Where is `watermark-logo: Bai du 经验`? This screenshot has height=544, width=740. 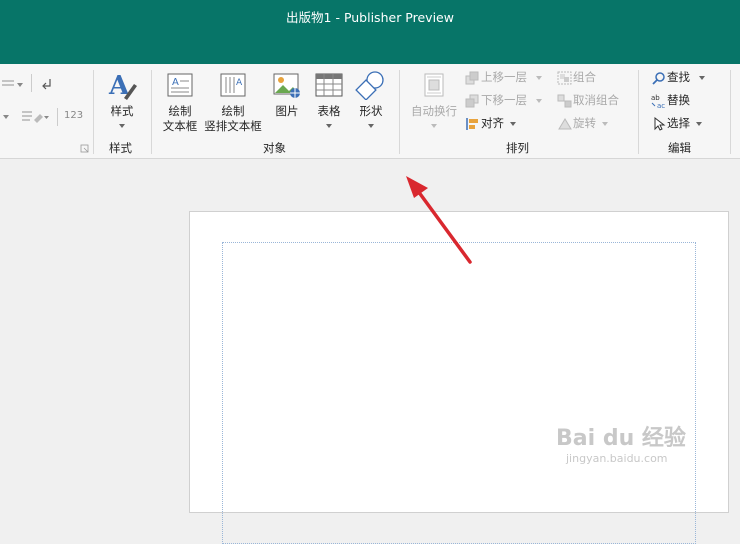
watermark-logo: Bai du 经验 is located at coordinates (621, 438).